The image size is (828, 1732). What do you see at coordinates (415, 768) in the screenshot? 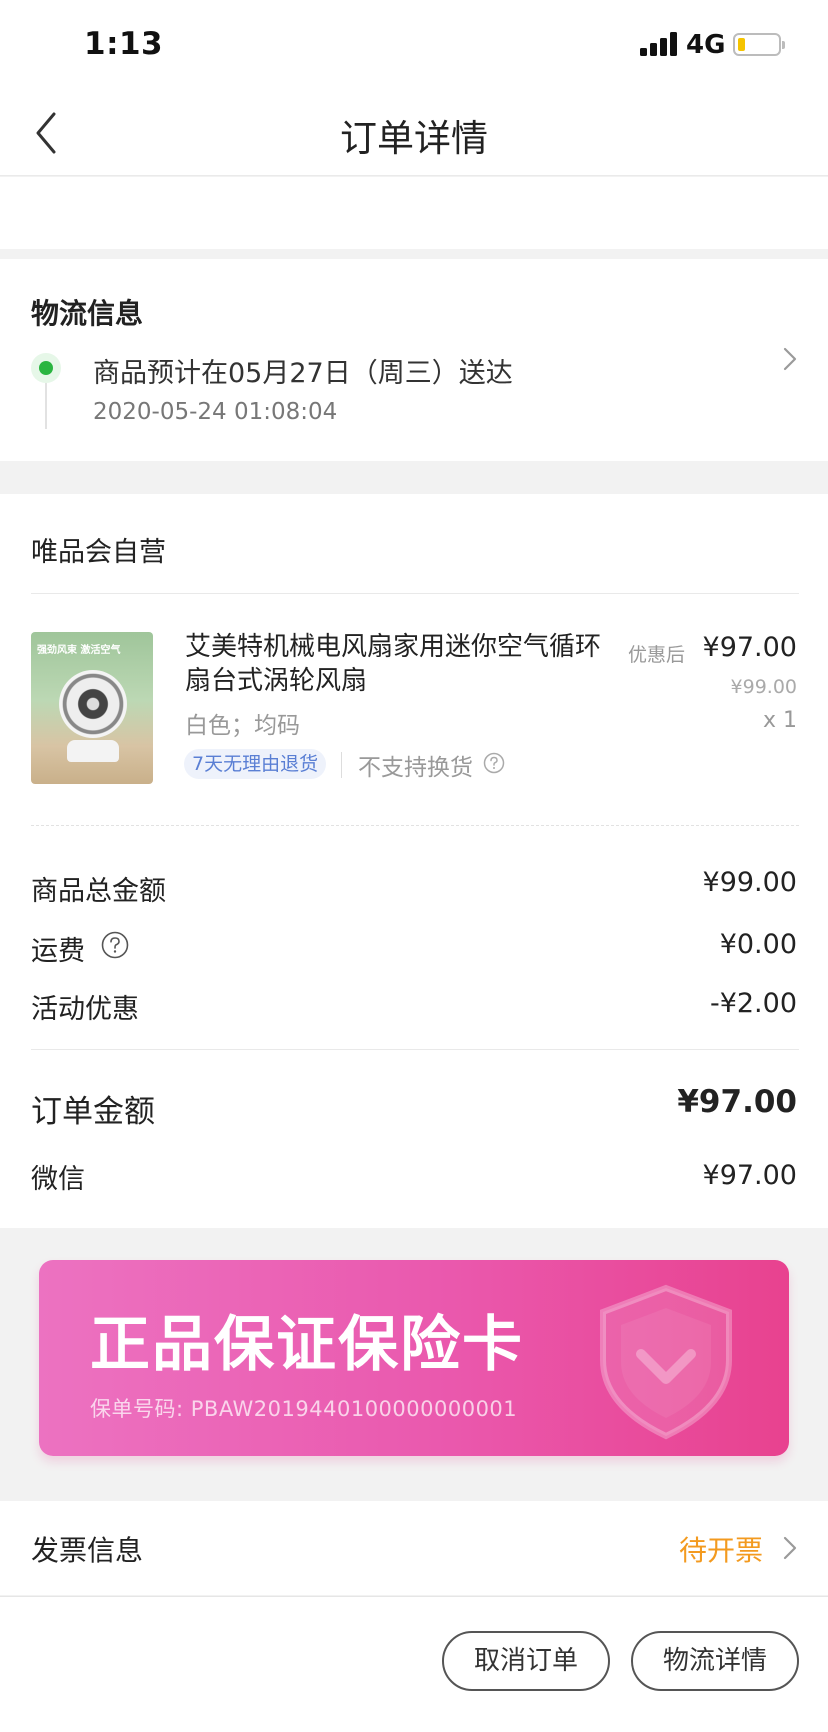
I see `no-exchange-label: 不支持换货` at bounding box center [415, 768].